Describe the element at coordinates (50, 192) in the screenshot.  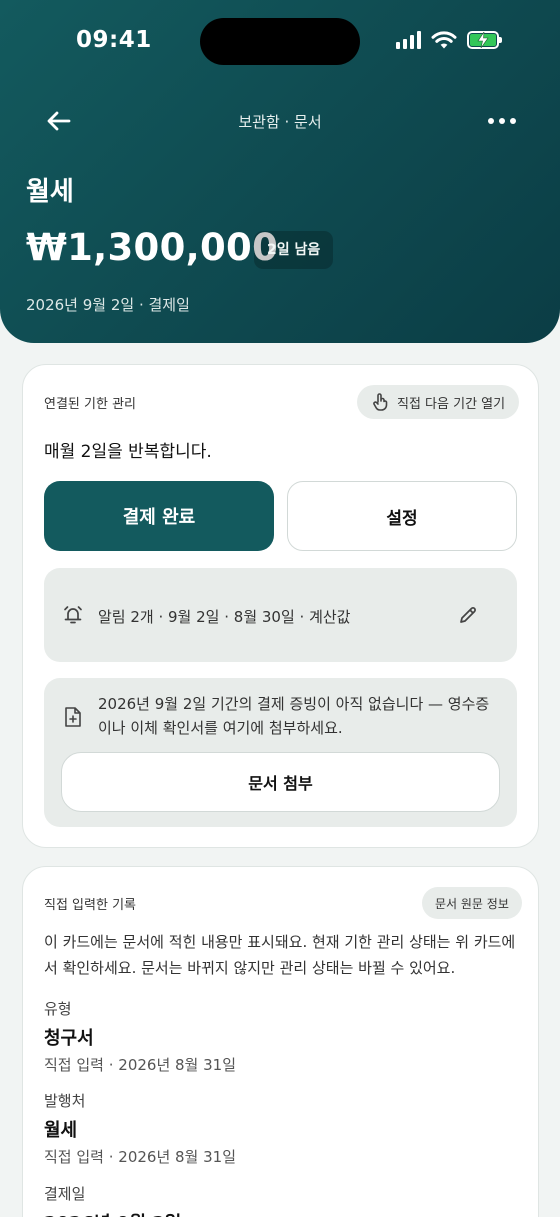
I see `page-title: 월세` at that location.